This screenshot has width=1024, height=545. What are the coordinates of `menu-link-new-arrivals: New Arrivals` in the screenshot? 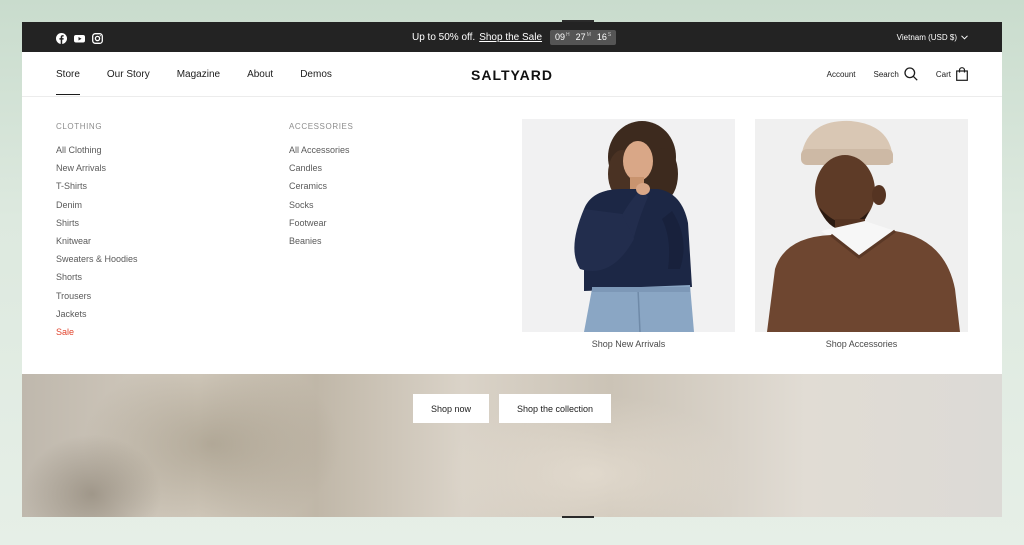 It's located at (97, 172).